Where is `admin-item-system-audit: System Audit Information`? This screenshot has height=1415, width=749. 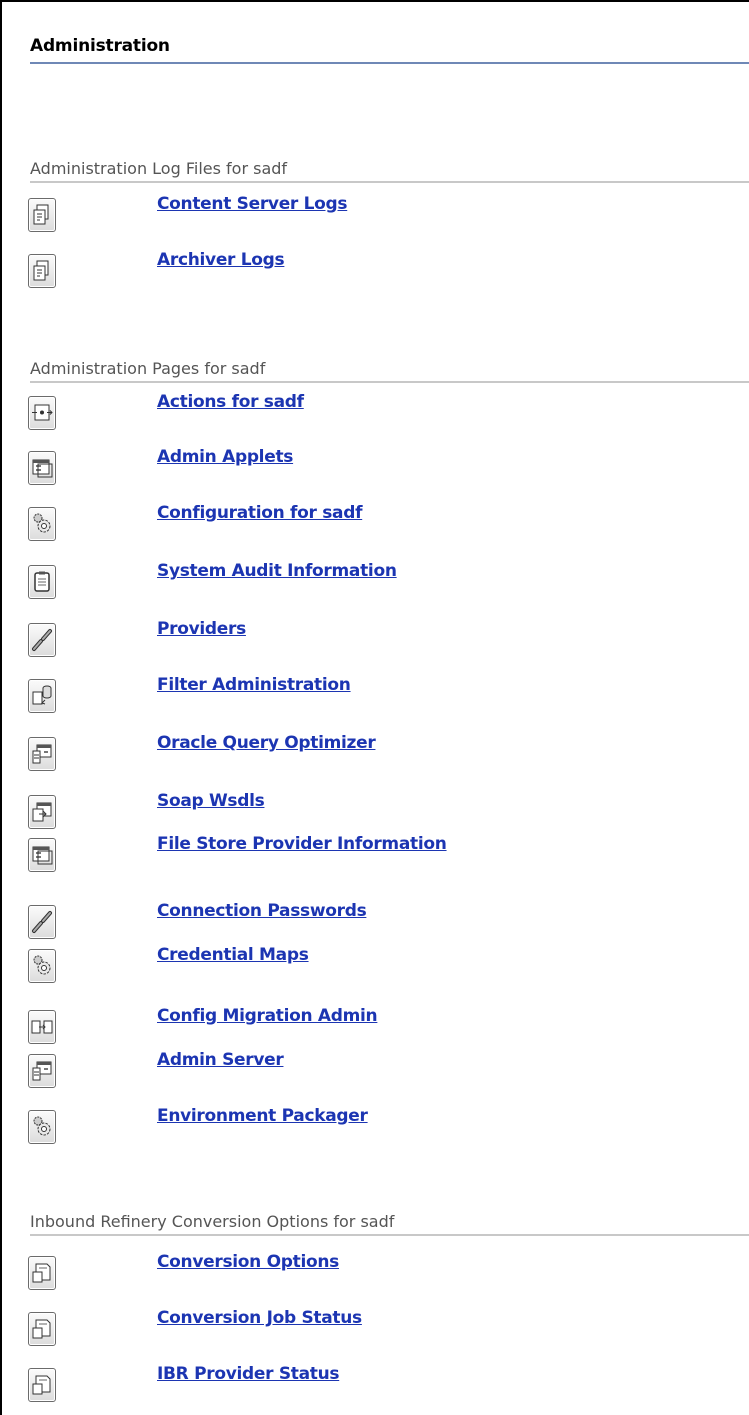
admin-item-system-audit: System Audit Information is located at coordinates (387, 584).